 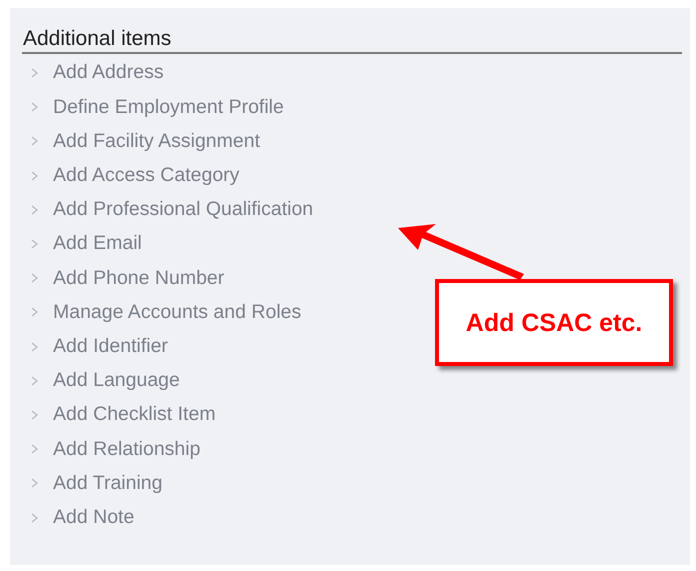 I want to click on menu-link: Add Facility Assignment, so click(x=141, y=141).